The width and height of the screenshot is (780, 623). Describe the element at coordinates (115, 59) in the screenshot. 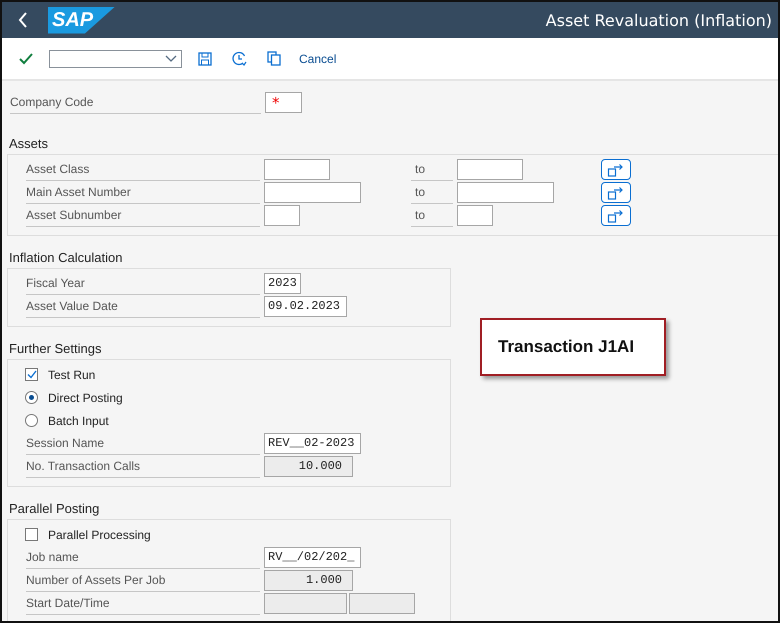

I see `command-dropdown` at that location.